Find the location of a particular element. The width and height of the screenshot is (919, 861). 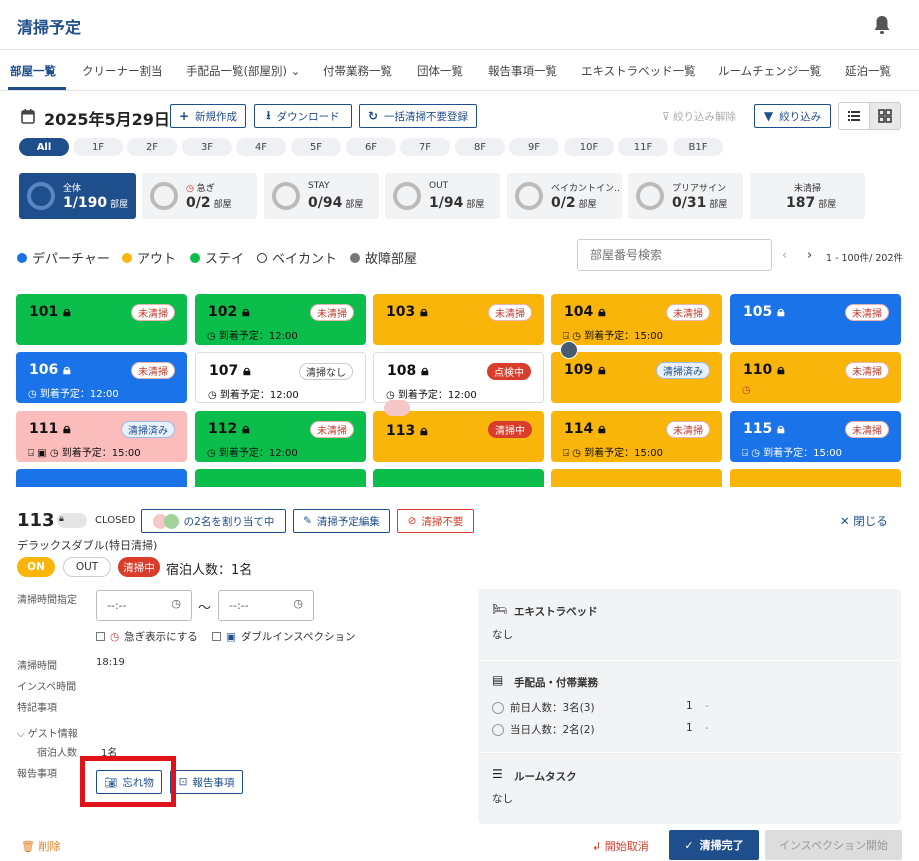

room-card: 101 🔒︎ 未清掃 is located at coordinates (101, 319).